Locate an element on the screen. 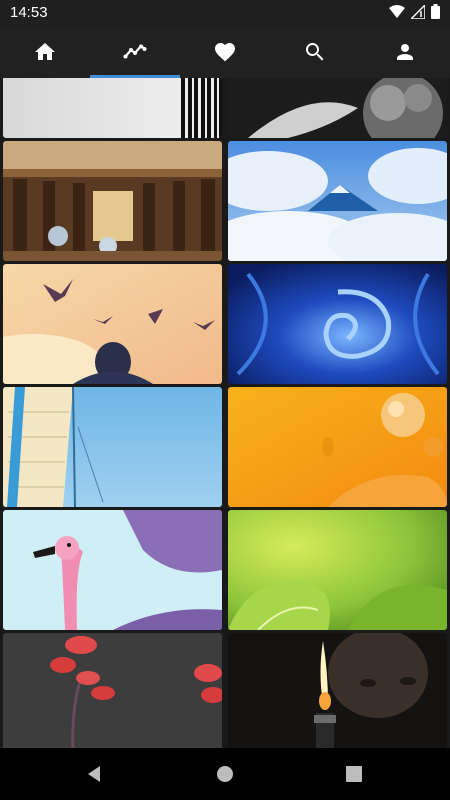 Image resolution: width=450 pixels, height=800 pixels. back-button is located at coordinates (94, 774).